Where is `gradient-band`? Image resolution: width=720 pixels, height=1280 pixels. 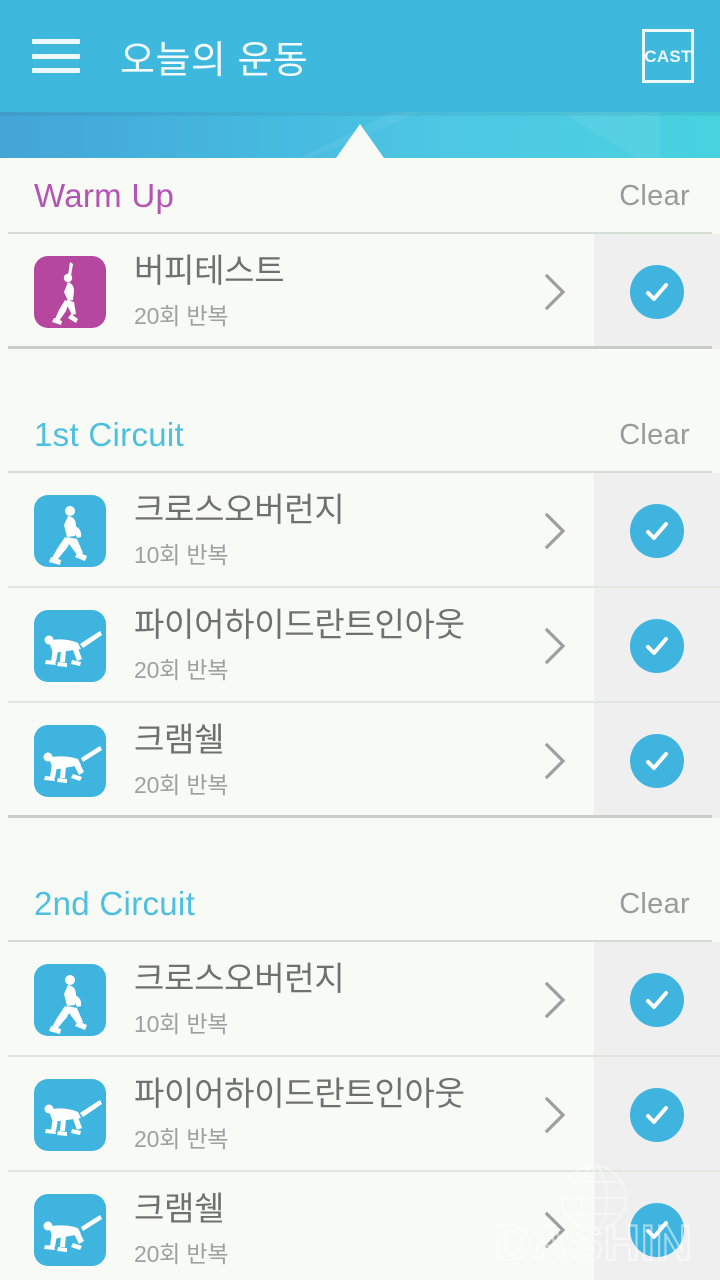
gradient-band is located at coordinates (360, 135).